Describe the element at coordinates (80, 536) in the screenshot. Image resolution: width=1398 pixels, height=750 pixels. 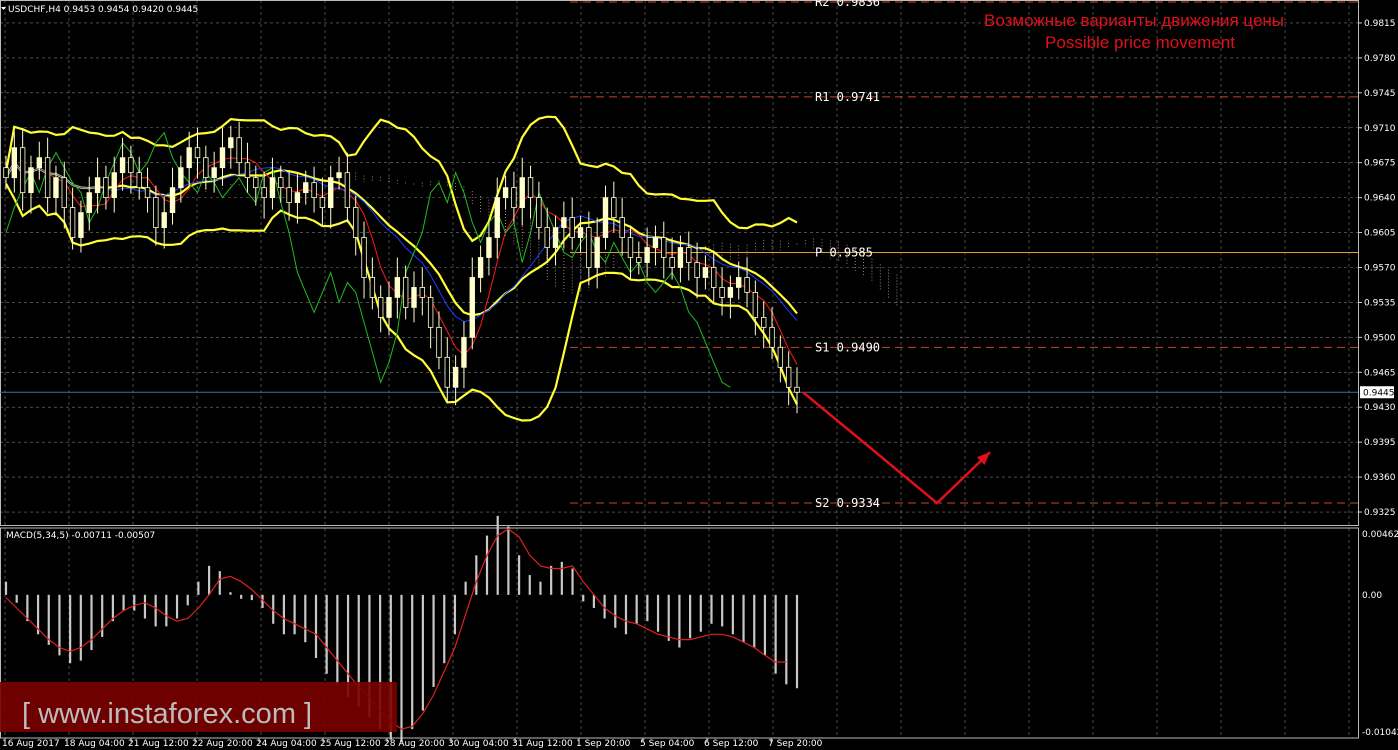
I see `macd-header: MACD(5,34,5) -0.00711 -0.00507` at that location.